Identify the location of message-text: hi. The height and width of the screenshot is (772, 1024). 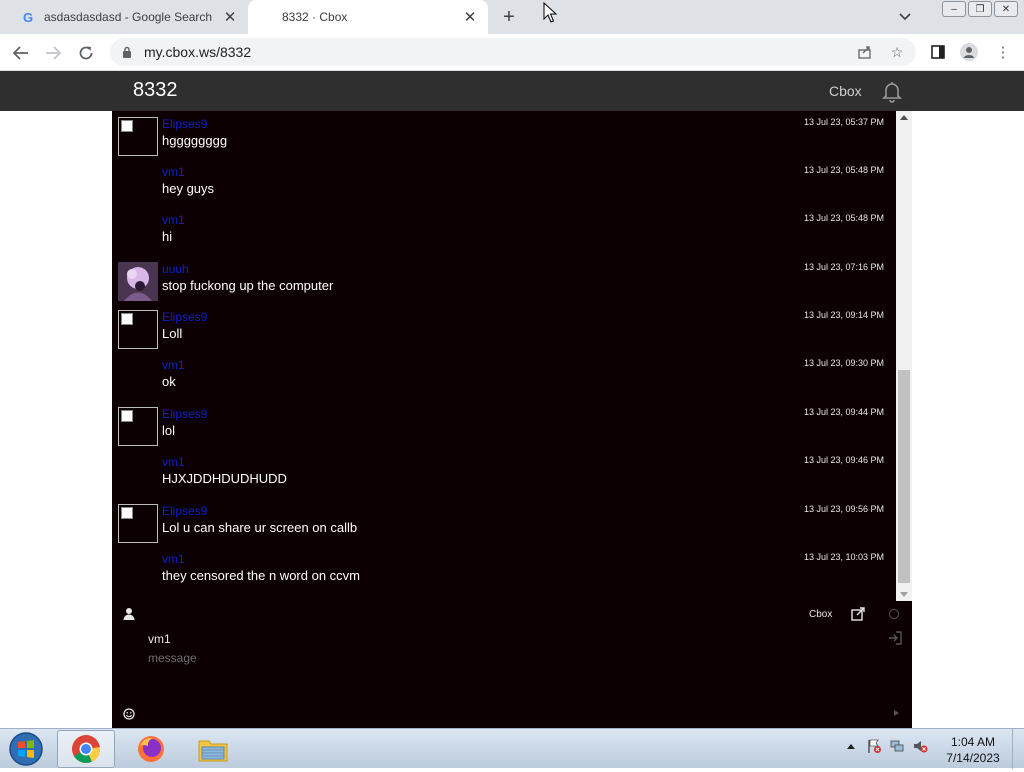
(167, 236).